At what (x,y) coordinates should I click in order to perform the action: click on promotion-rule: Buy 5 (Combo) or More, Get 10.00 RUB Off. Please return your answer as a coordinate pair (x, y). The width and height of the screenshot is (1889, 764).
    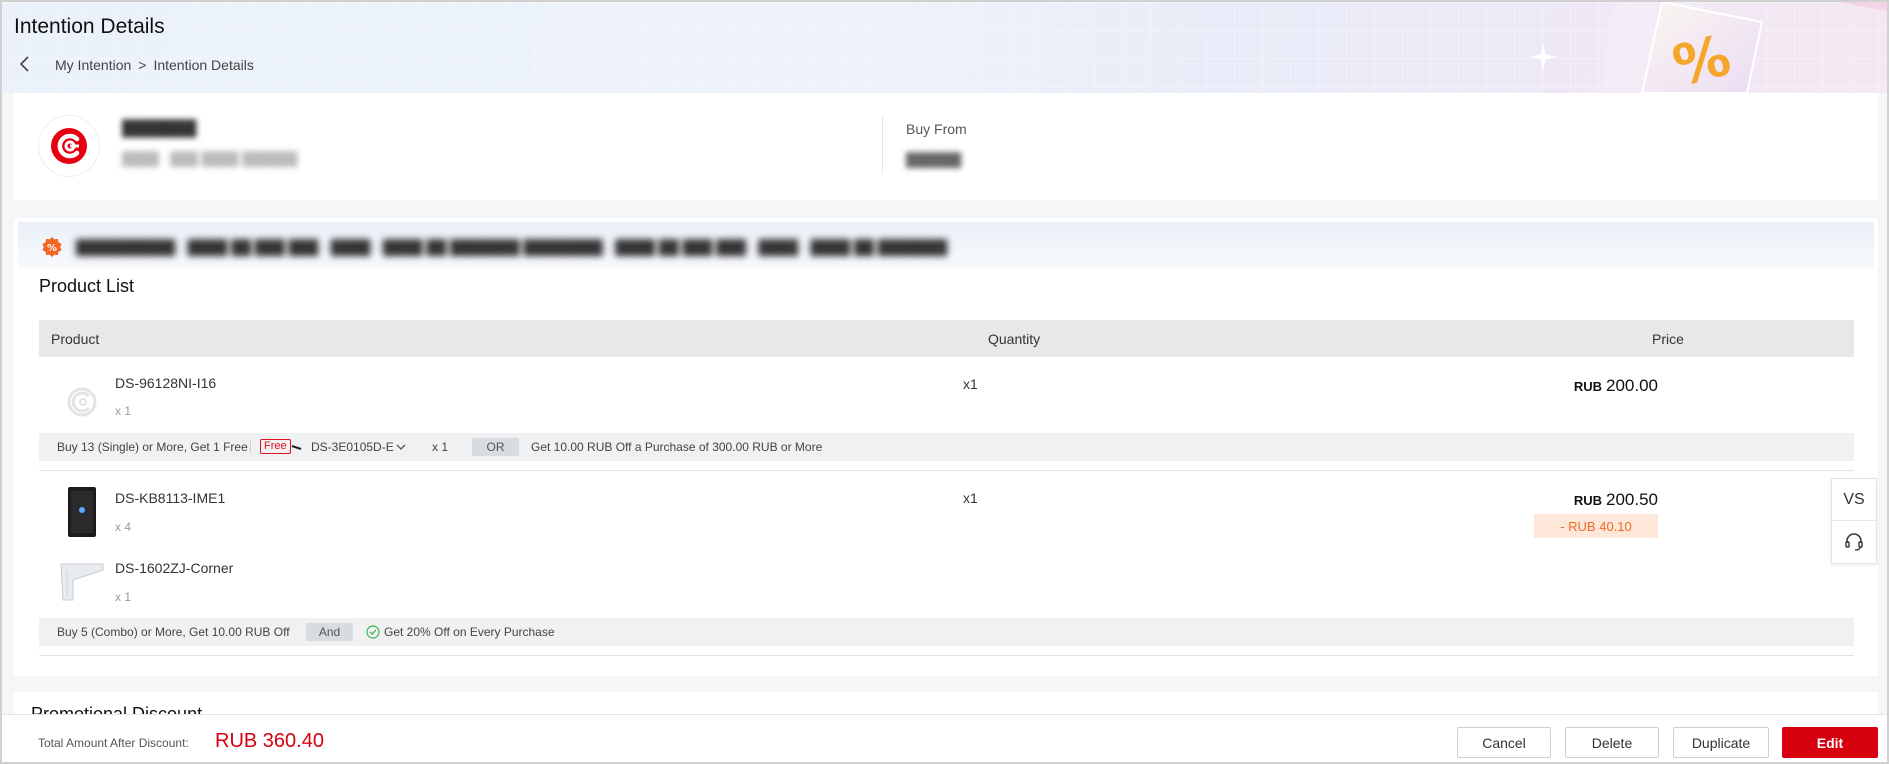
    Looking at the image, I should click on (173, 632).